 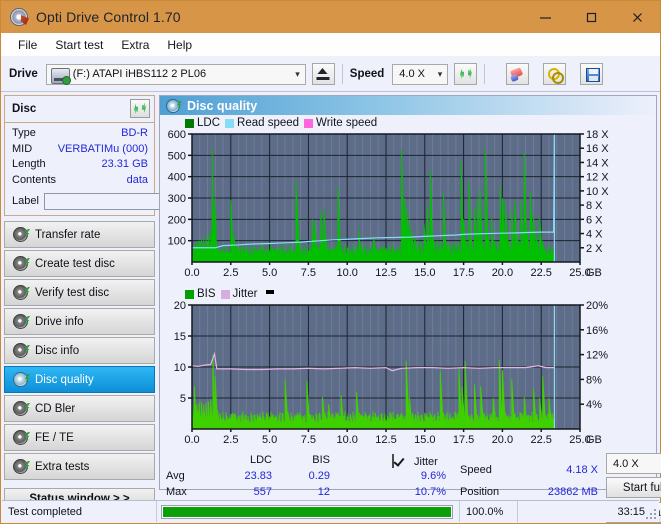 What do you see at coordinates (19, 17) in the screenshot?
I see `app-disc-icon` at bounding box center [19, 17].